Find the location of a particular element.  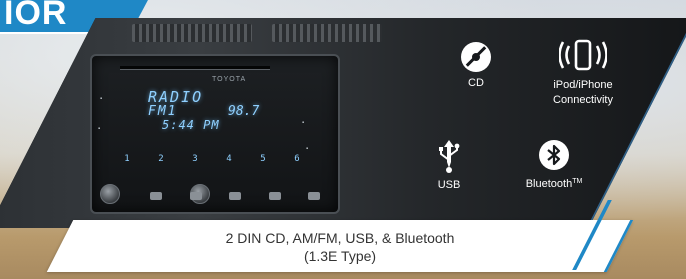

cd-disc-icon is located at coordinates (476, 57).